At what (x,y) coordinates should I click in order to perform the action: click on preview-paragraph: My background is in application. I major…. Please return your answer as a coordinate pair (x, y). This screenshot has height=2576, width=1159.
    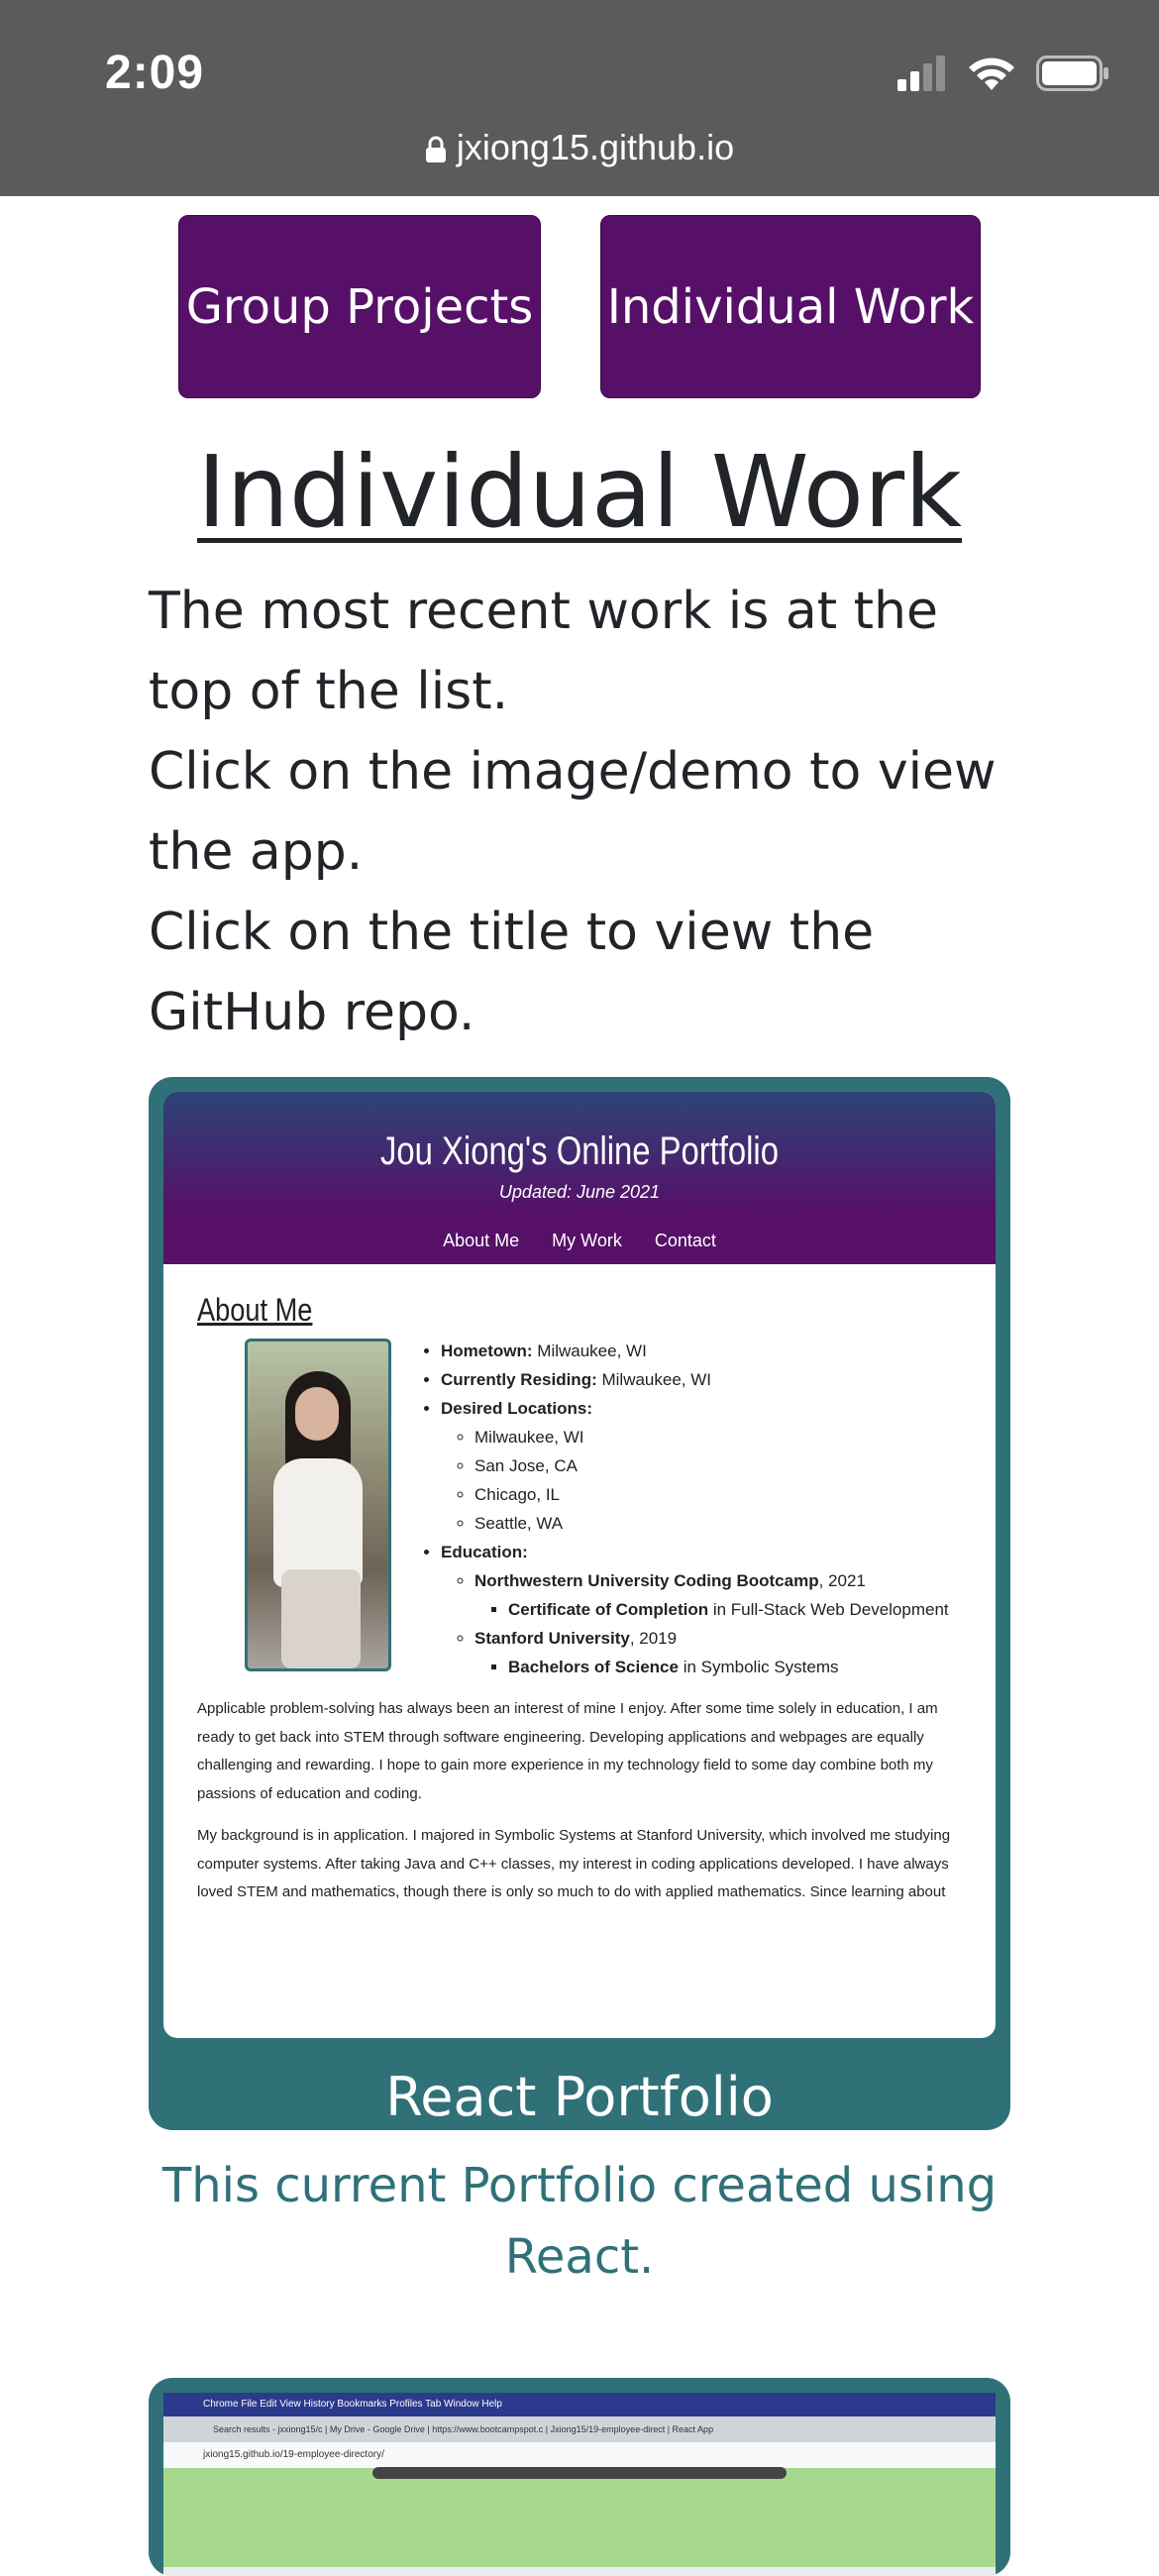
    Looking at the image, I should click on (574, 1863).